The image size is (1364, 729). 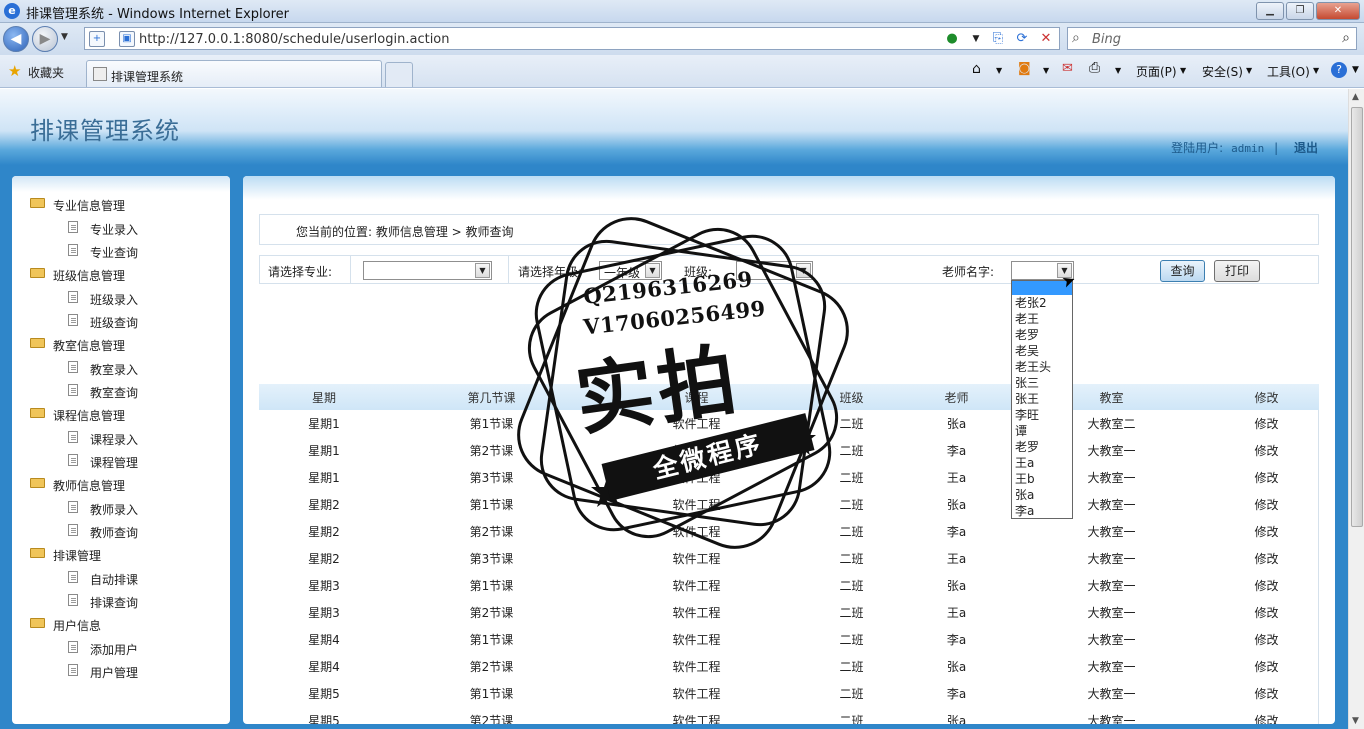 I want to click on sidebar-group: 用户信息, so click(x=121, y=624).